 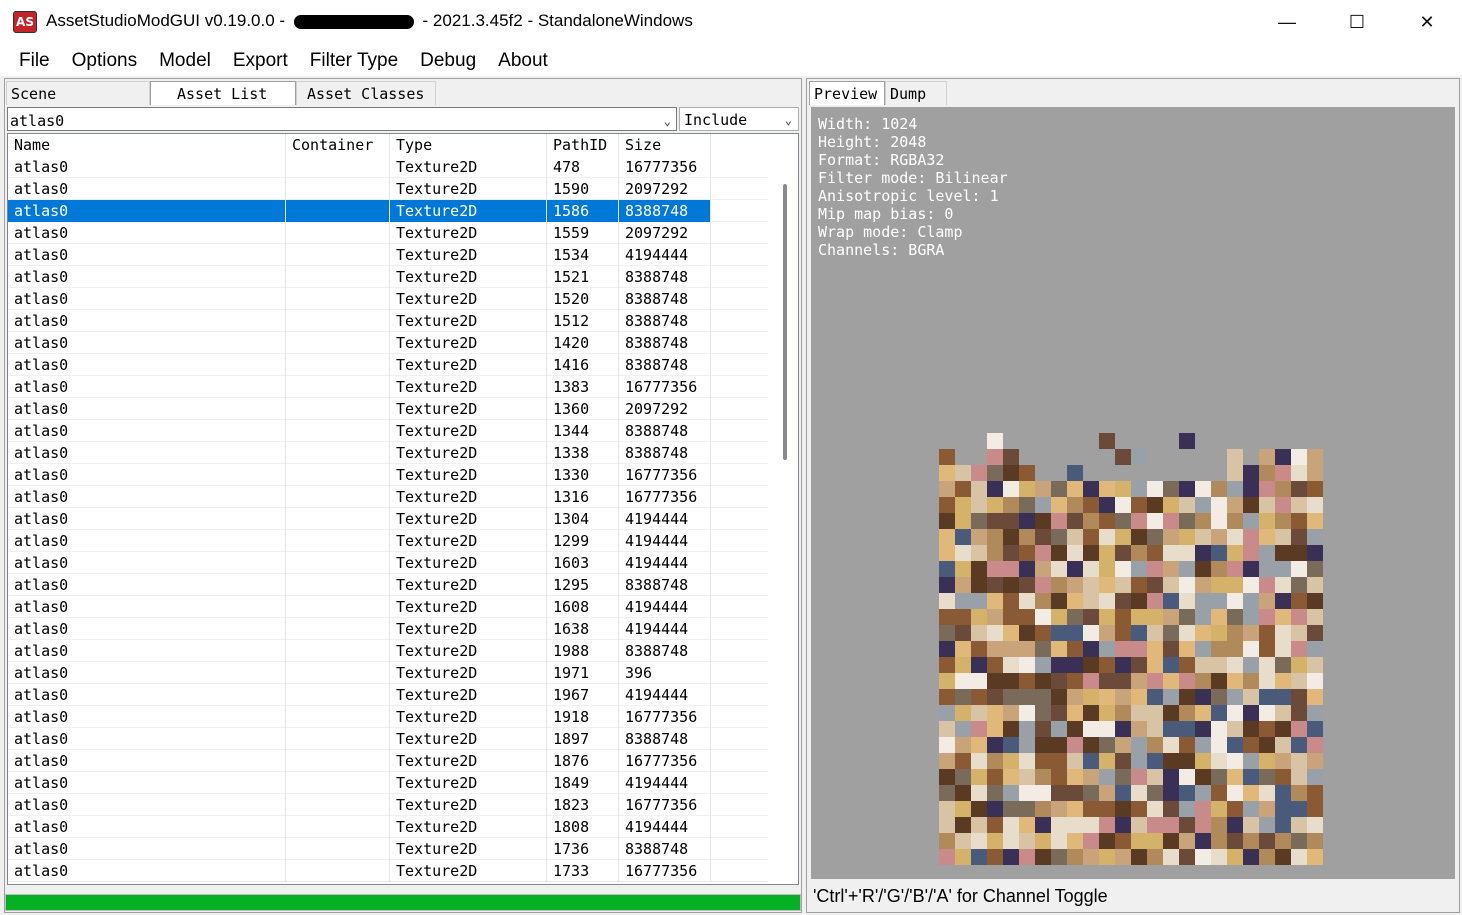 What do you see at coordinates (388, 453) in the screenshot?
I see `table-row: atlas0 Texture2D 1338 8388748` at bounding box center [388, 453].